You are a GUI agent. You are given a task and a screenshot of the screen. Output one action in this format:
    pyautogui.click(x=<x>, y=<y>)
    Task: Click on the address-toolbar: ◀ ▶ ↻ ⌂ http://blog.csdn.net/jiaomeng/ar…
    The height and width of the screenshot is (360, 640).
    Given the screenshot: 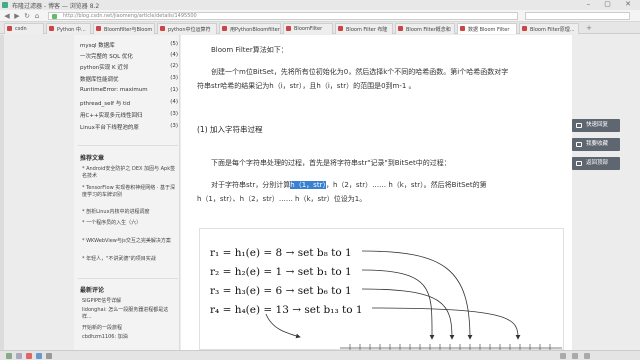 What is the action you would take?
    pyautogui.click(x=320, y=16)
    